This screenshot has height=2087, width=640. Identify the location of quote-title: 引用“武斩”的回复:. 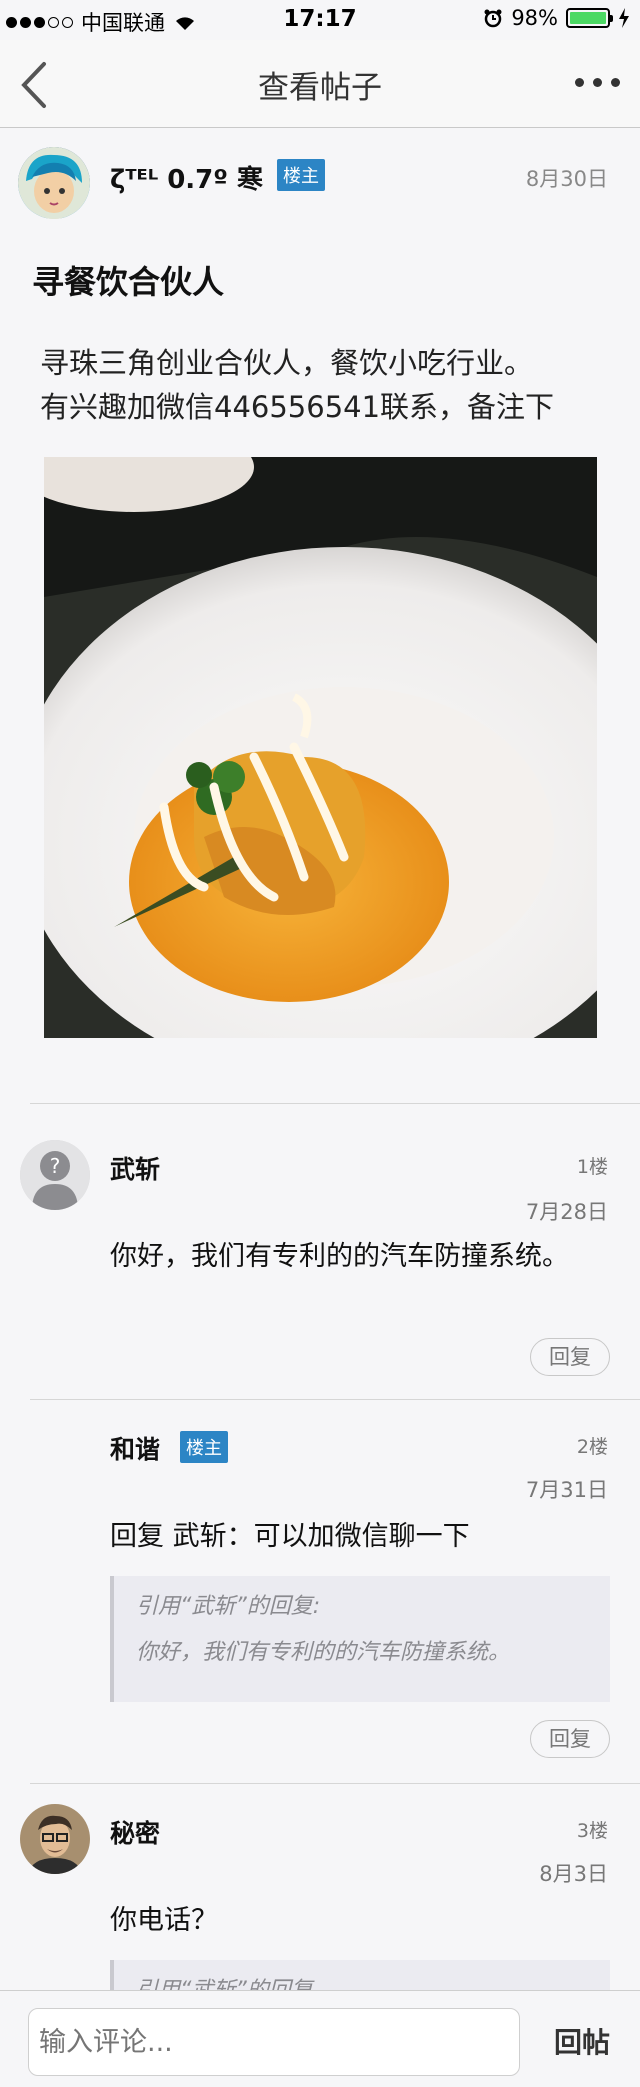
(228, 1606).